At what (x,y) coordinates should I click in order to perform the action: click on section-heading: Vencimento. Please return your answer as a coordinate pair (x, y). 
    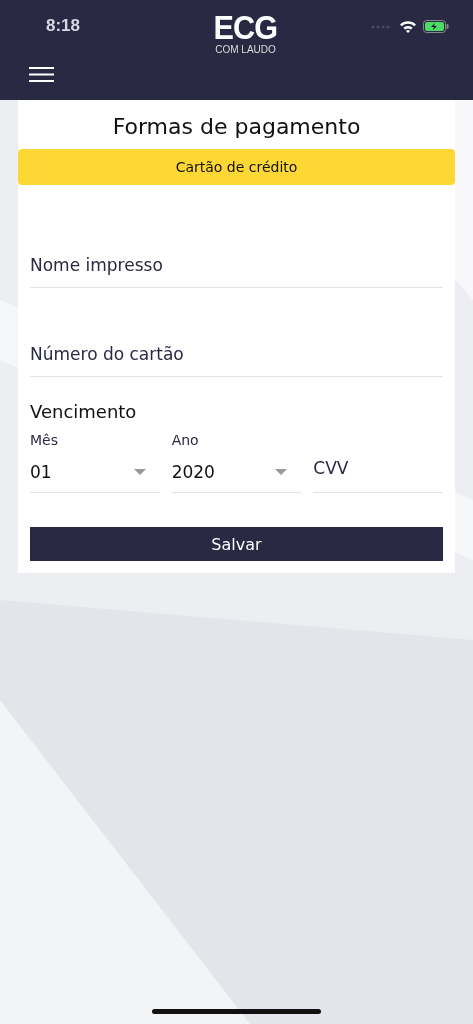
    Looking at the image, I should click on (84, 411).